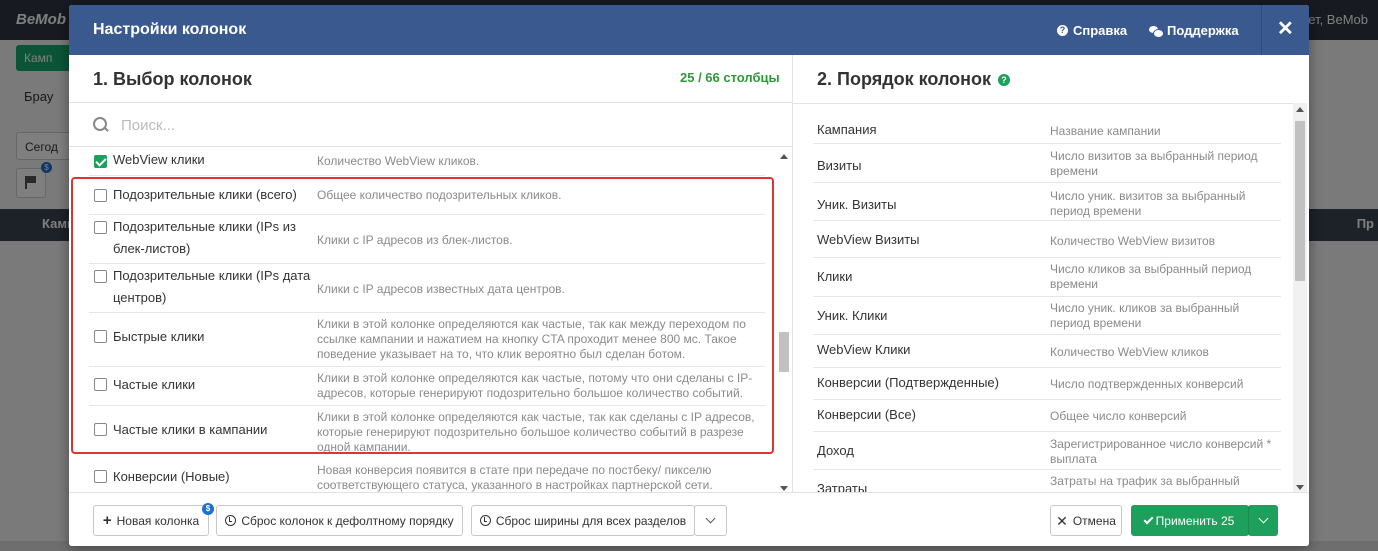  I want to click on close-button: ✕, so click(1285, 30).